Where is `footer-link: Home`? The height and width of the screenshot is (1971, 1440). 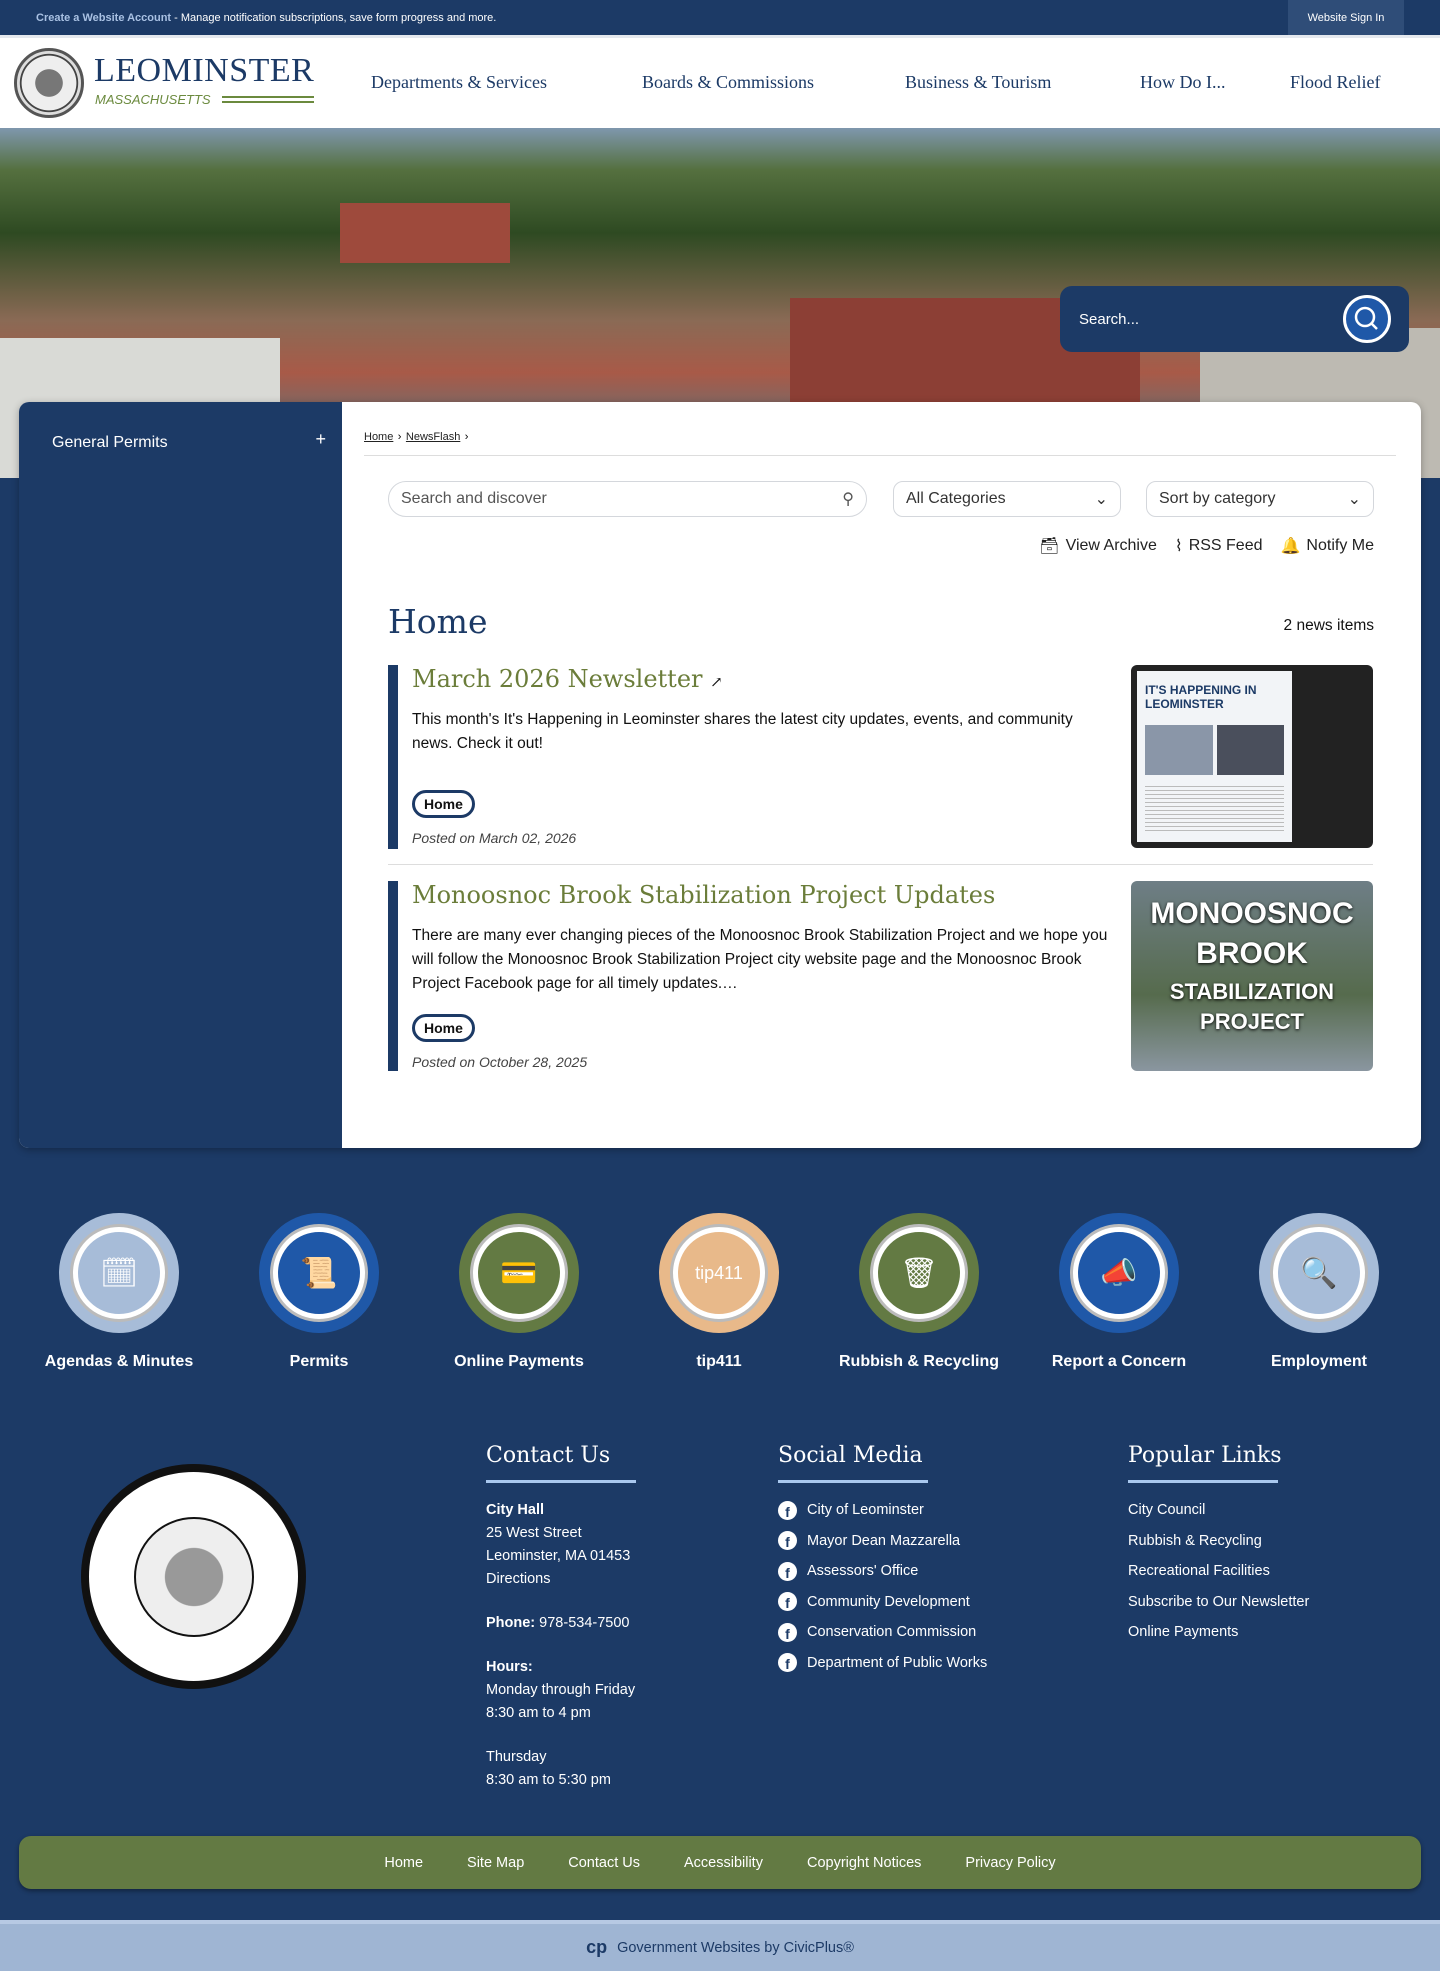
footer-link: Home is located at coordinates (403, 1863).